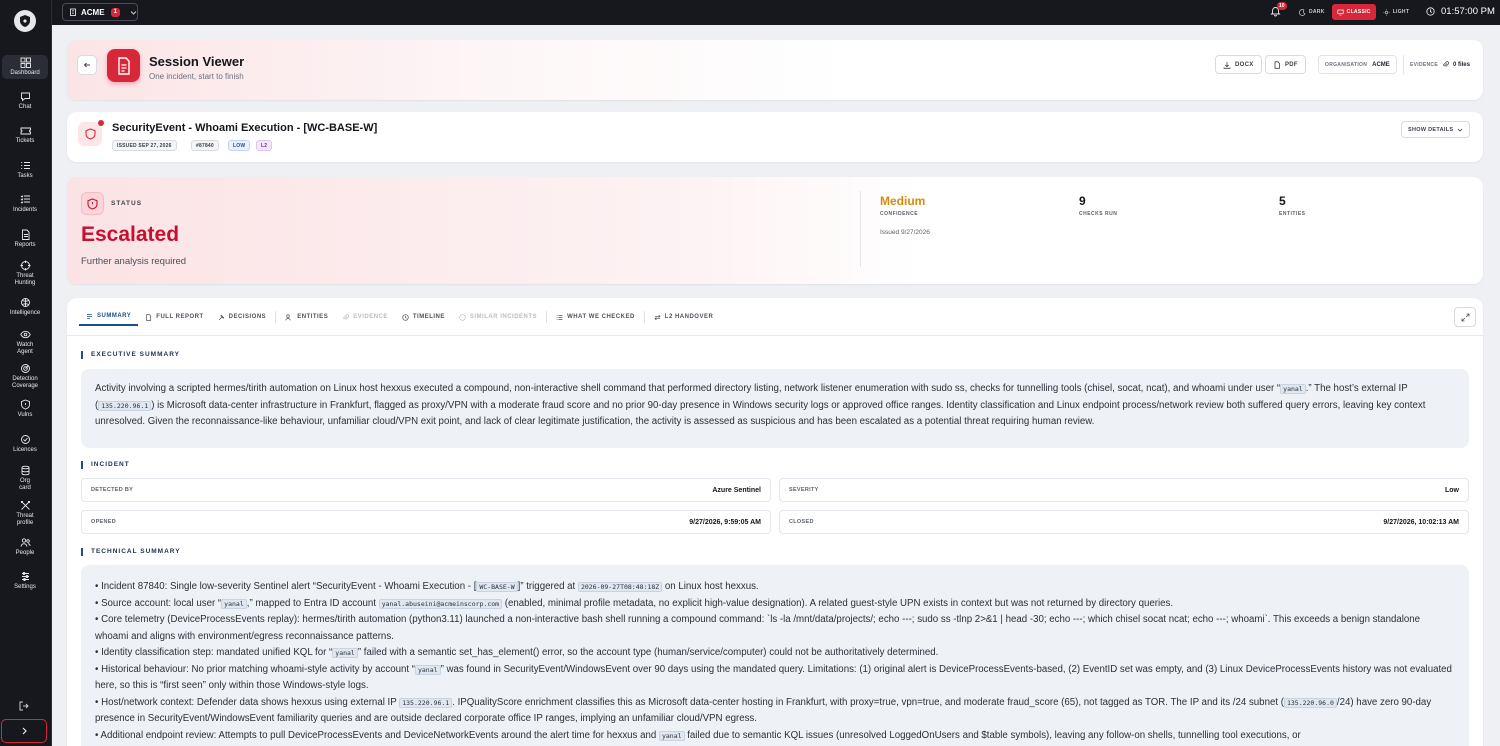  I want to click on eye-icon, so click(25, 334).